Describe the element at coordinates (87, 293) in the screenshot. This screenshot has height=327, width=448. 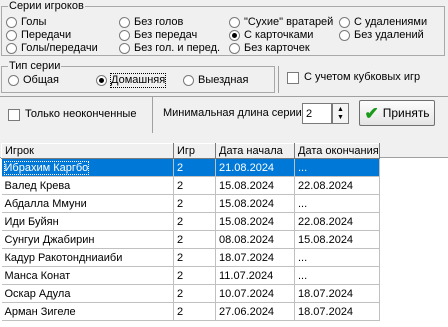
I see `table-cell: Оскар Адула` at that location.